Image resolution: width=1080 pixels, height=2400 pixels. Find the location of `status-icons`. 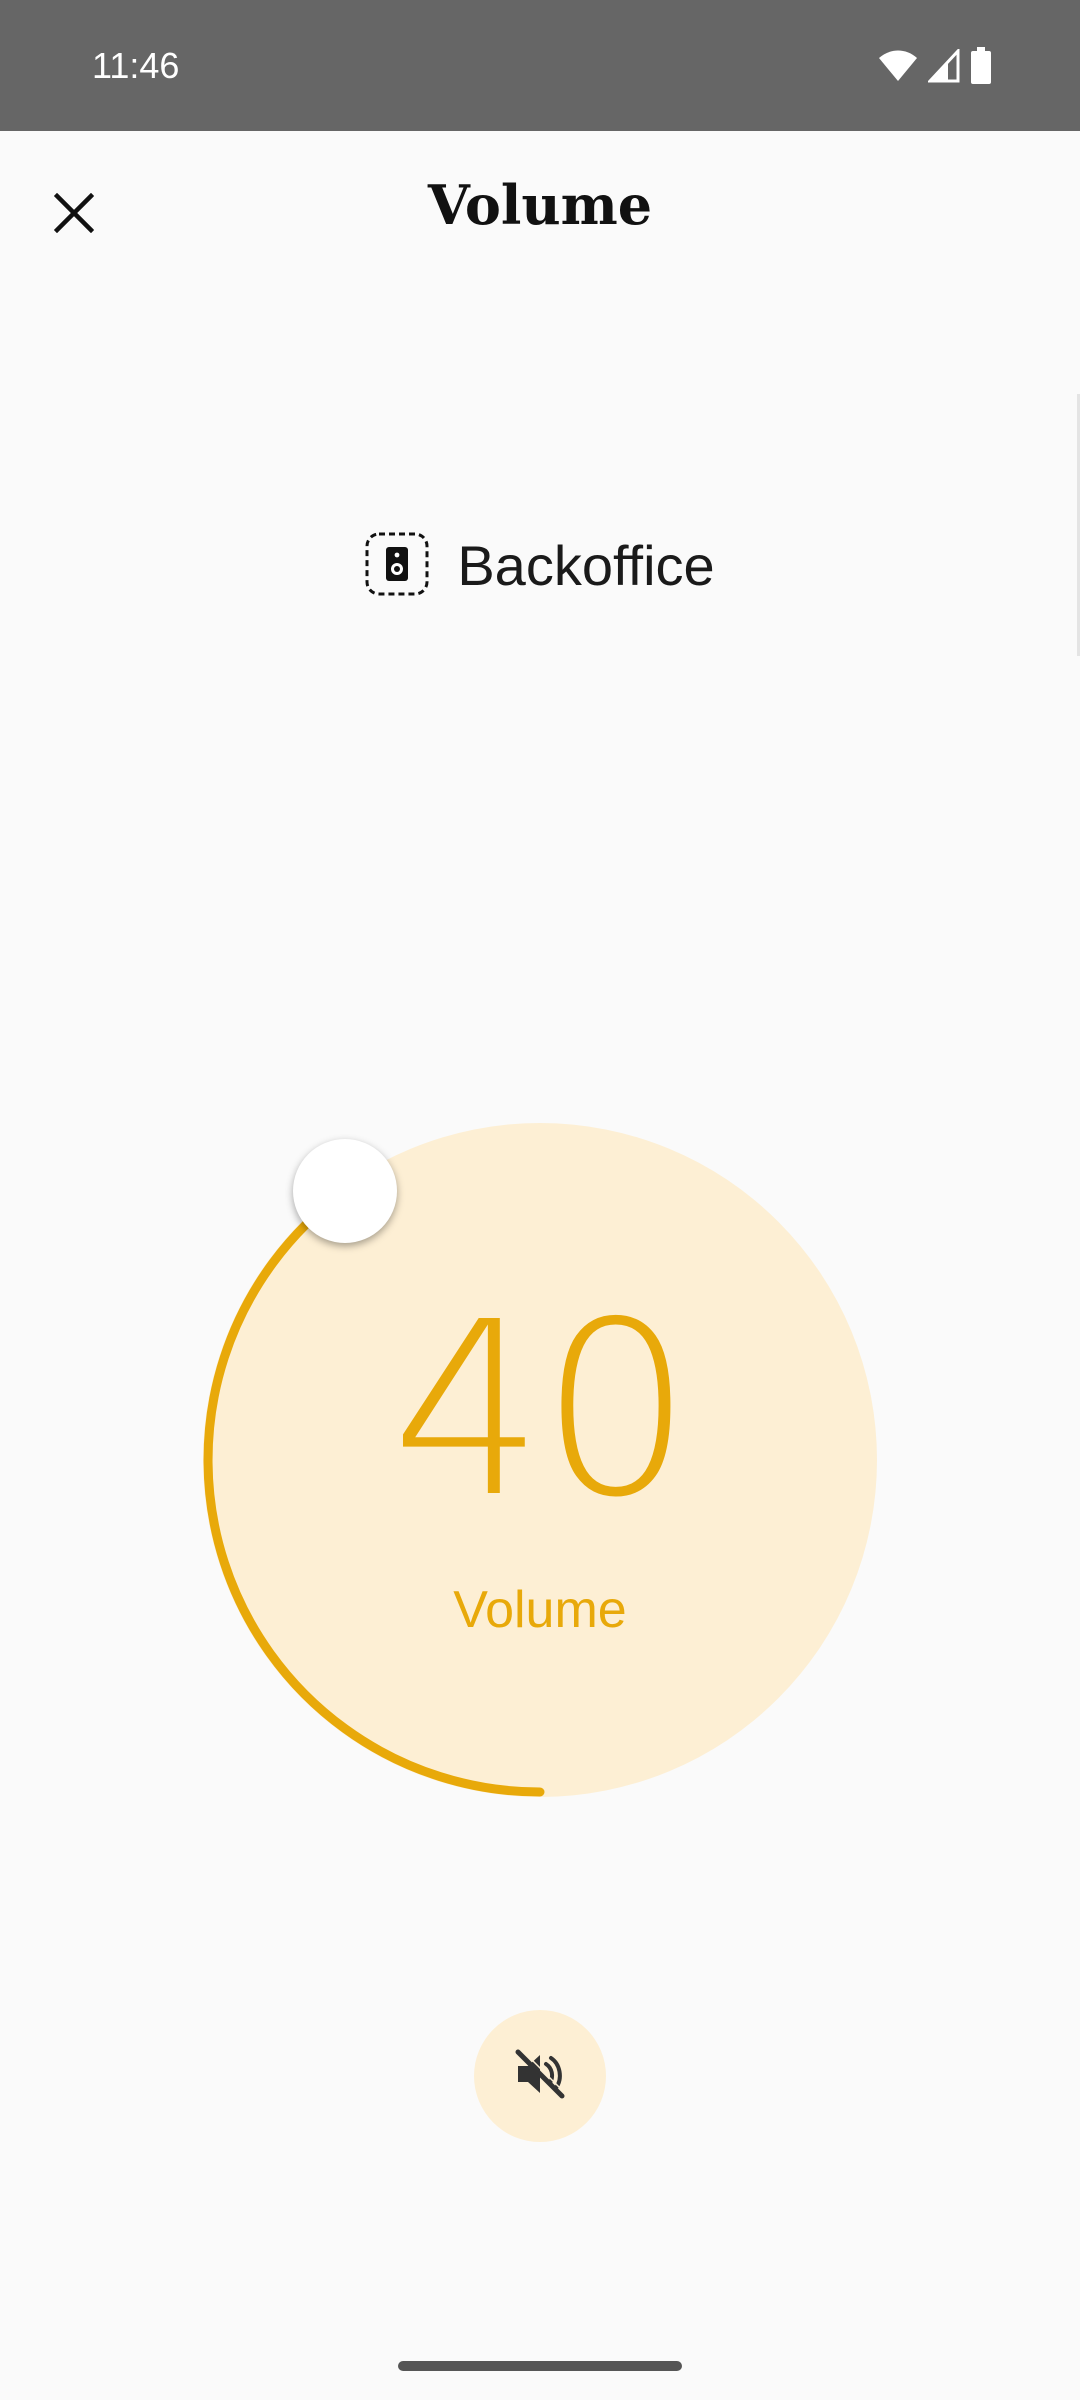

status-icons is located at coordinates (935, 66).